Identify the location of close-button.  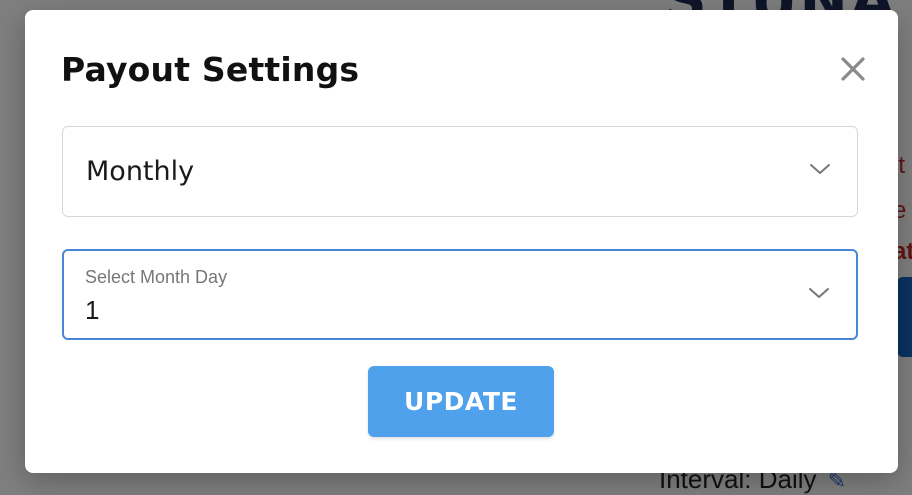
(853, 69).